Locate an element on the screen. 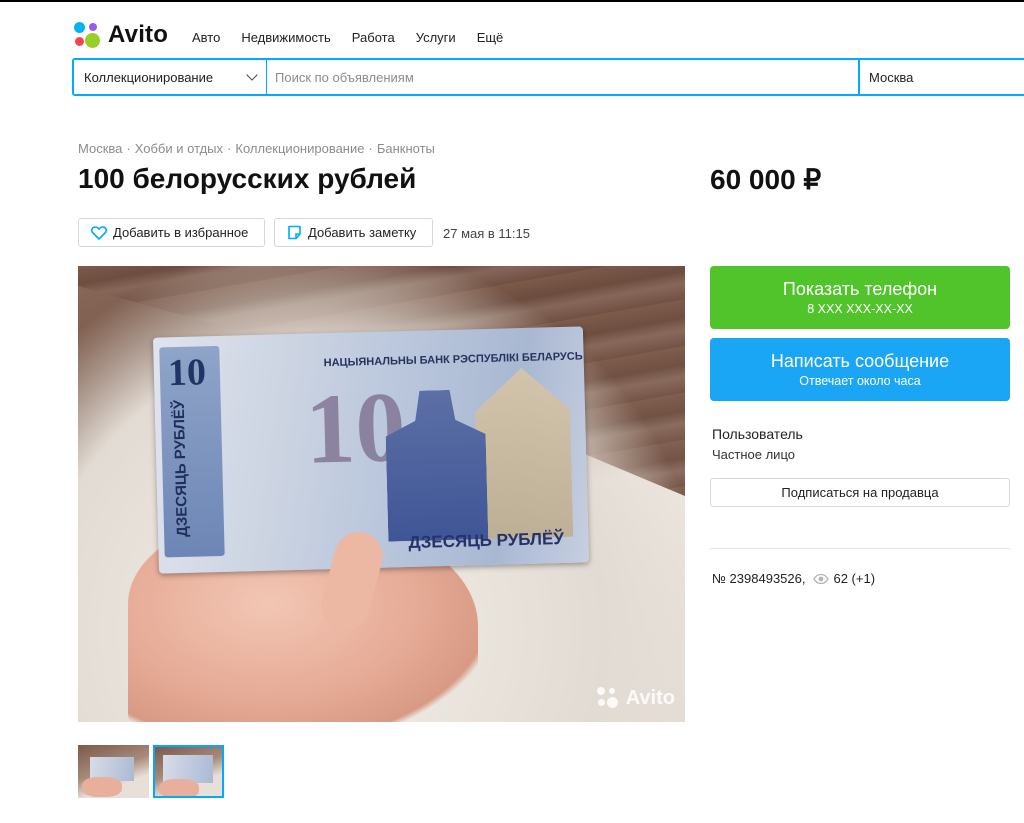 The image size is (1024, 823). breadcrumb-item: Москва is located at coordinates (100, 148).